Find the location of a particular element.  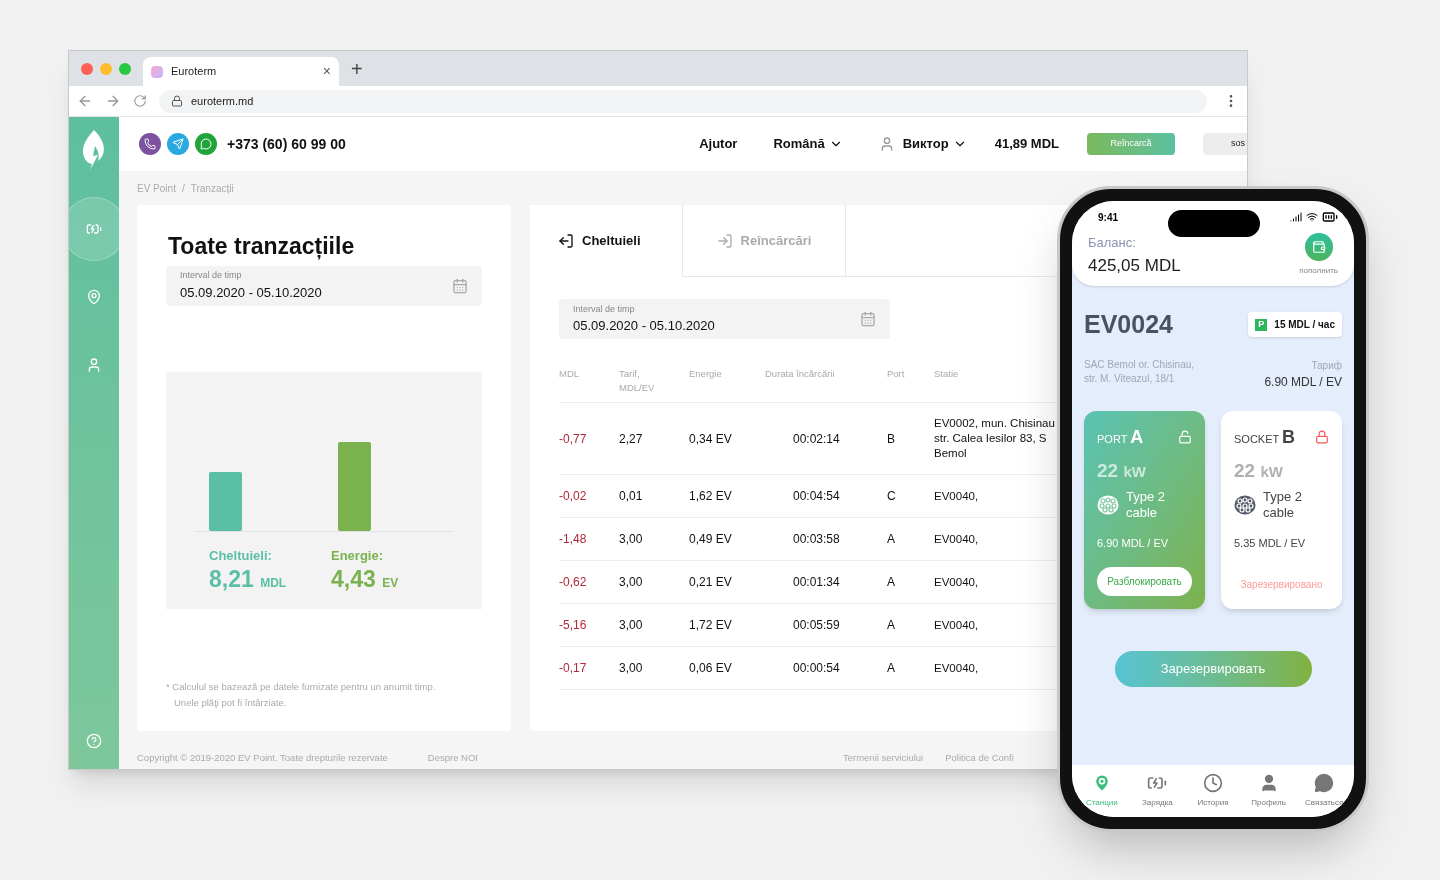

nav-item: Зарядка is located at coordinates (1157, 791).